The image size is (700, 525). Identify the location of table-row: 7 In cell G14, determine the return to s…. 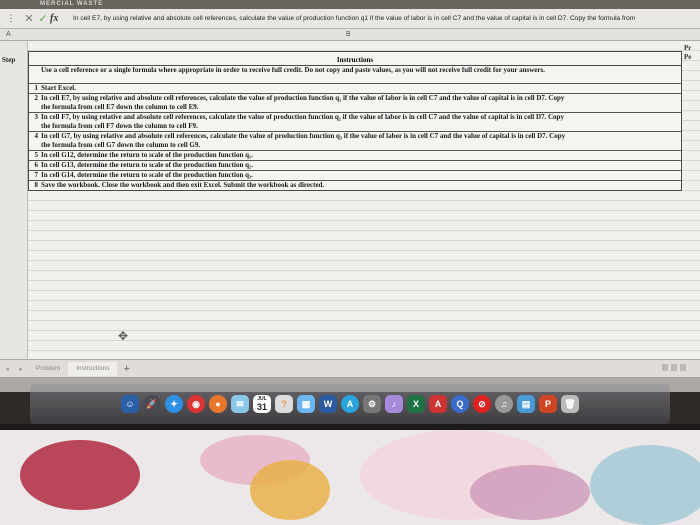
(355, 176).